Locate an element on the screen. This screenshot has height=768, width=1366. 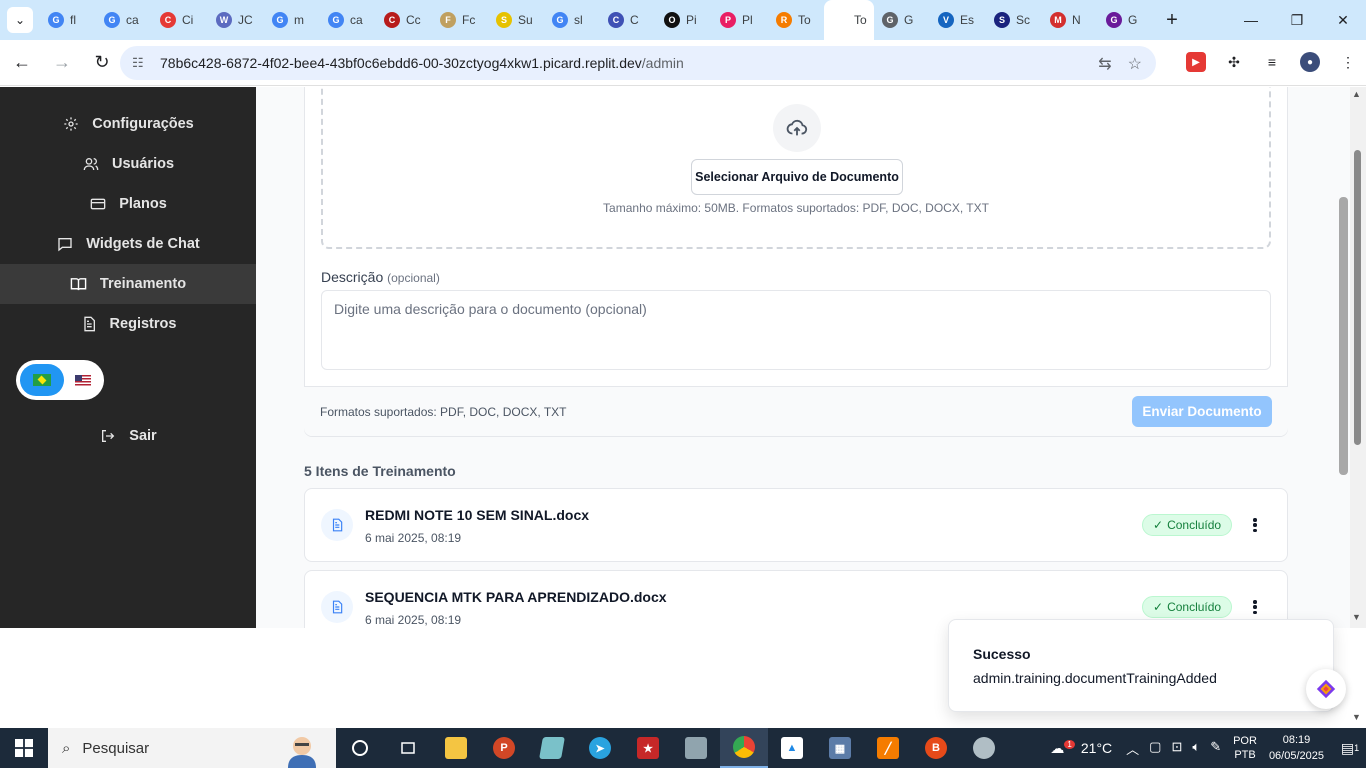
page-scrollbar-thumb is located at coordinates (1357, 297).